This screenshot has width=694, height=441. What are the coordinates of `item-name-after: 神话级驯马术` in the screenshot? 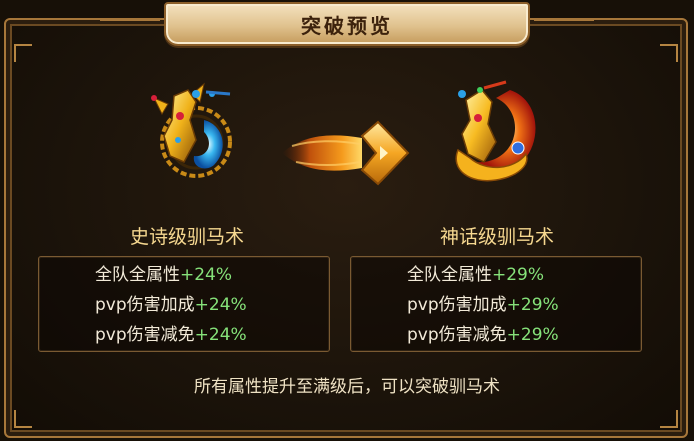 It's located at (496, 237).